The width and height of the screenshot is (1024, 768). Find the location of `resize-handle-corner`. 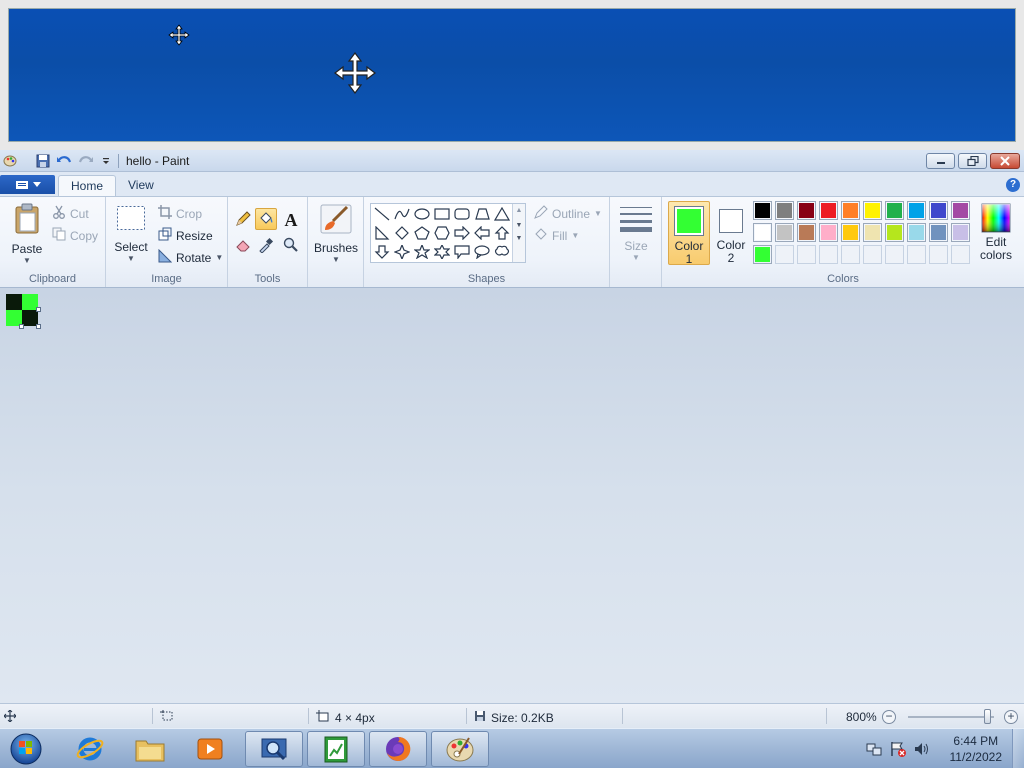

resize-handle-corner is located at coordinates (38, 326).